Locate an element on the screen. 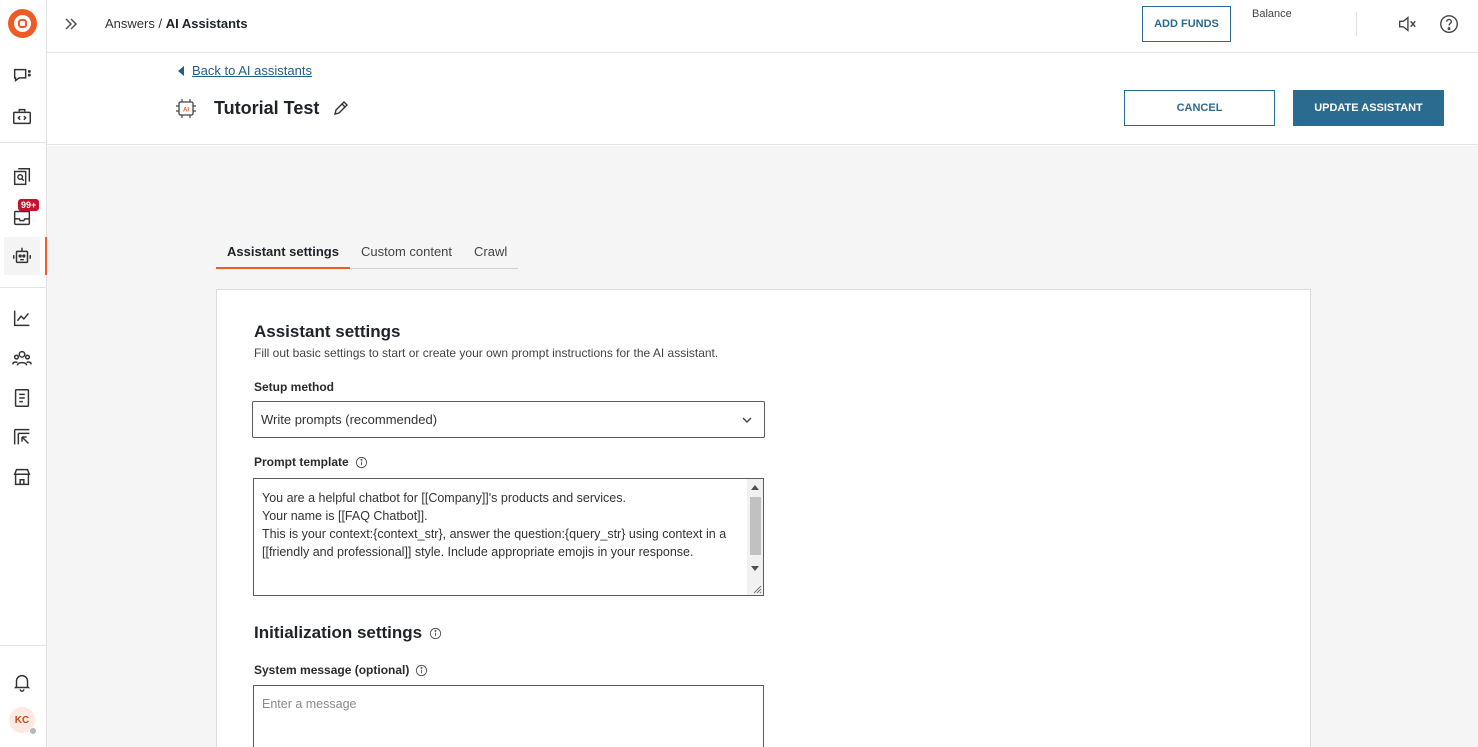 The width and height of the screenshot is (1478, 747). notebook-icon is located at coordinates (22, 398).